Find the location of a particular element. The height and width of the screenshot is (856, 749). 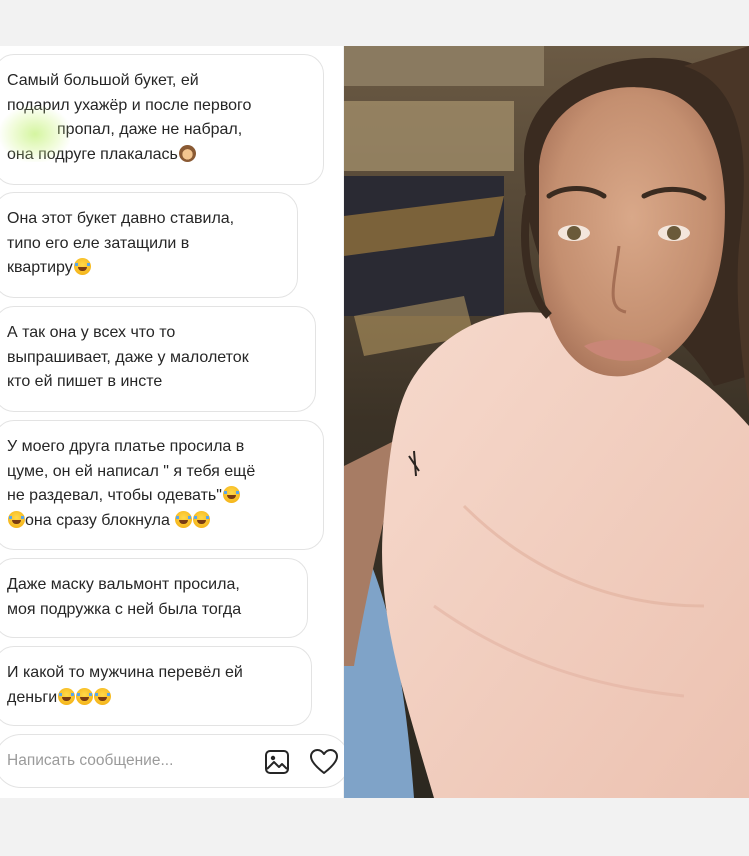

message-bubble-6: И какой то мужчина перевёл ей деньги is located at coordinates (156, 686).